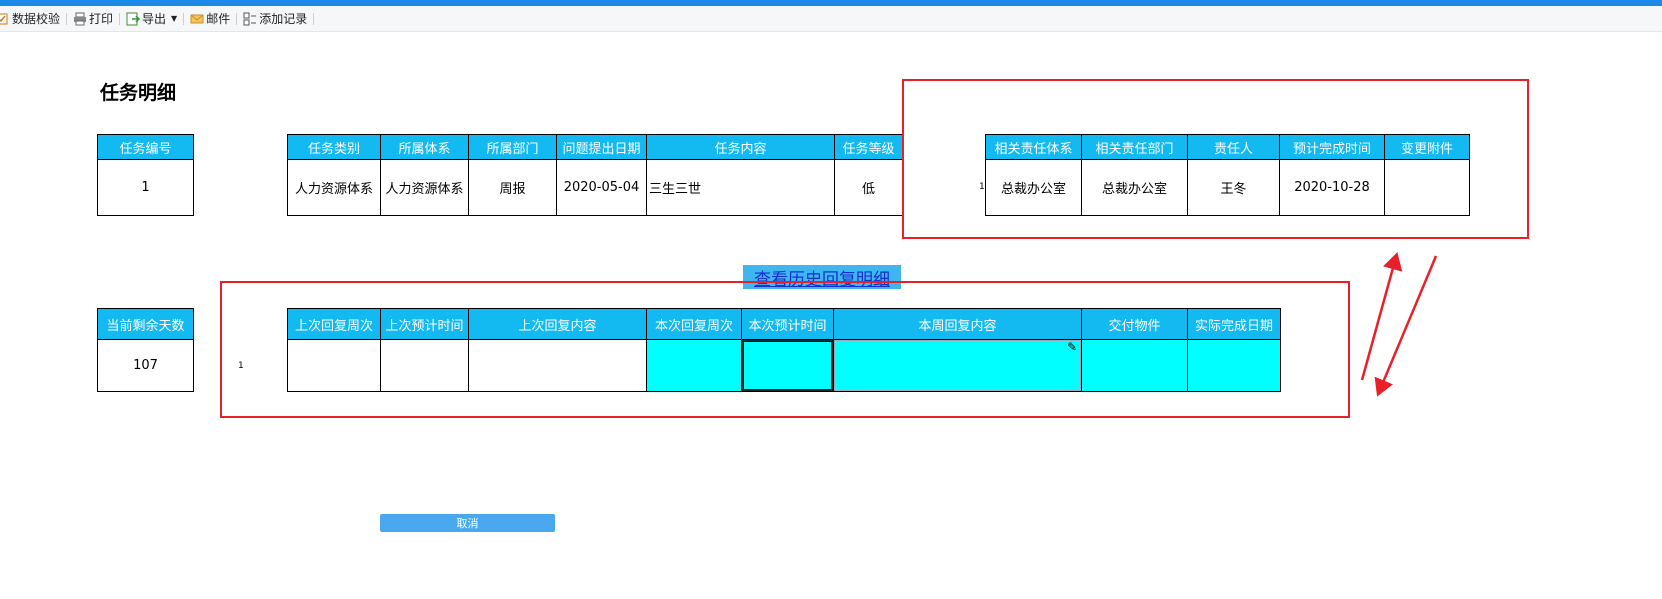  What do you see at coordinates (467, 523) in the screenshot?
I see `cancel-button: 取消` at bounding box center [467, 523].